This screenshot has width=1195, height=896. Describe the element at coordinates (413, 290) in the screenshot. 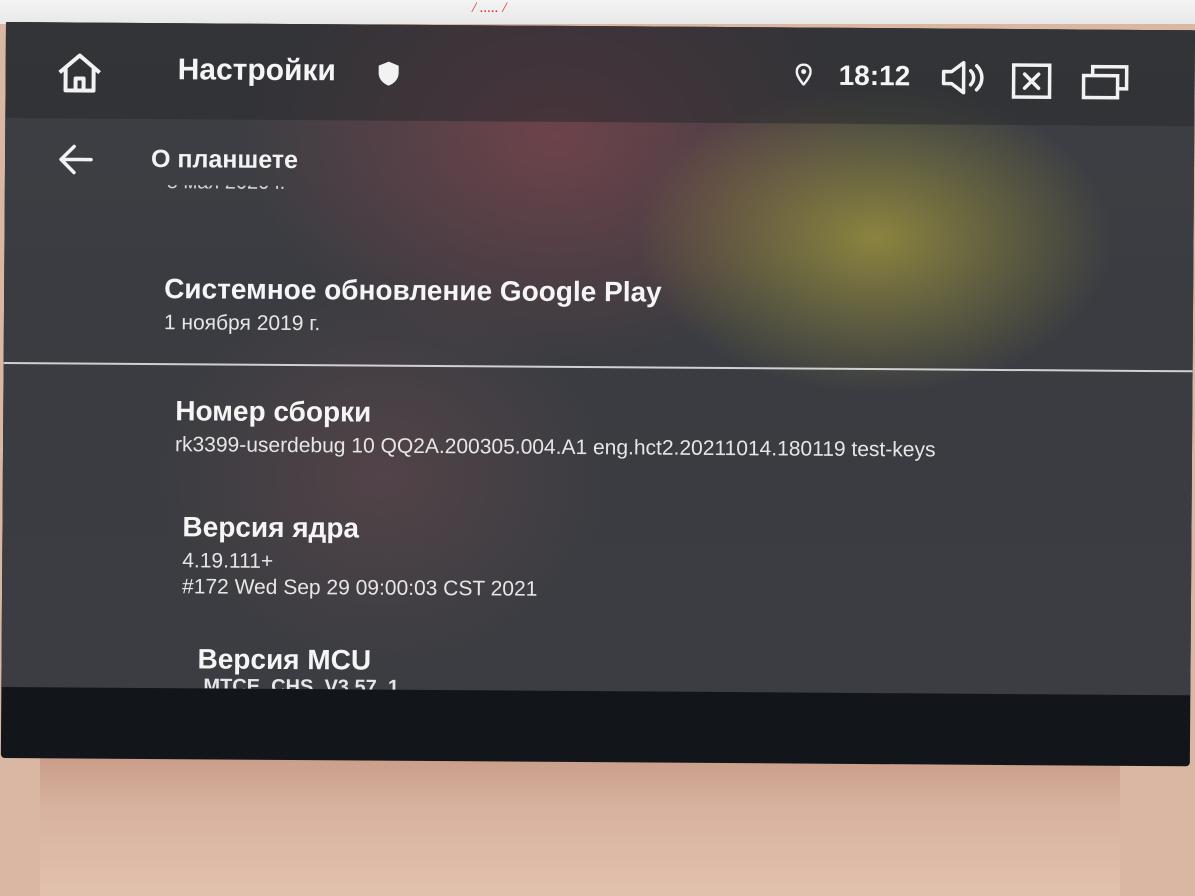

I see `list-item-title: Системное обновление Google Play` at that location.